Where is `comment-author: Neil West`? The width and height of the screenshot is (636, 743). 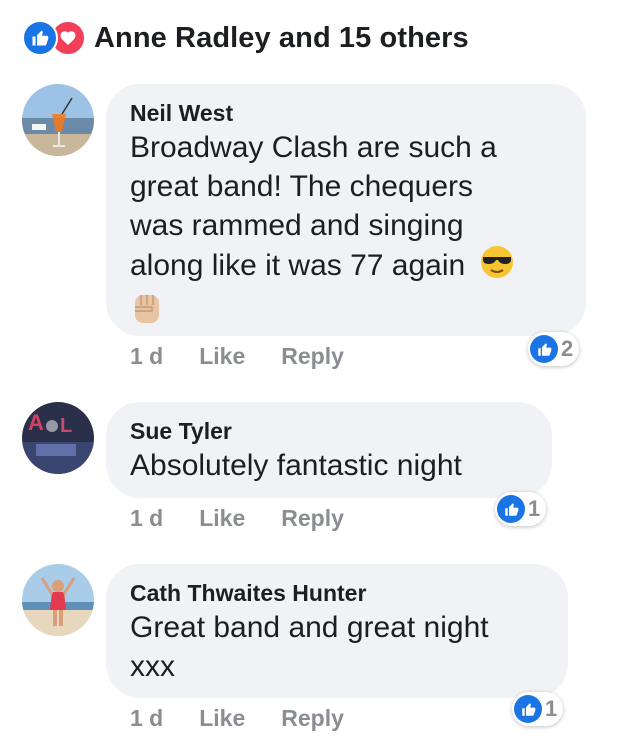 comment-author: Neil West is located at coordinates (346, 113).